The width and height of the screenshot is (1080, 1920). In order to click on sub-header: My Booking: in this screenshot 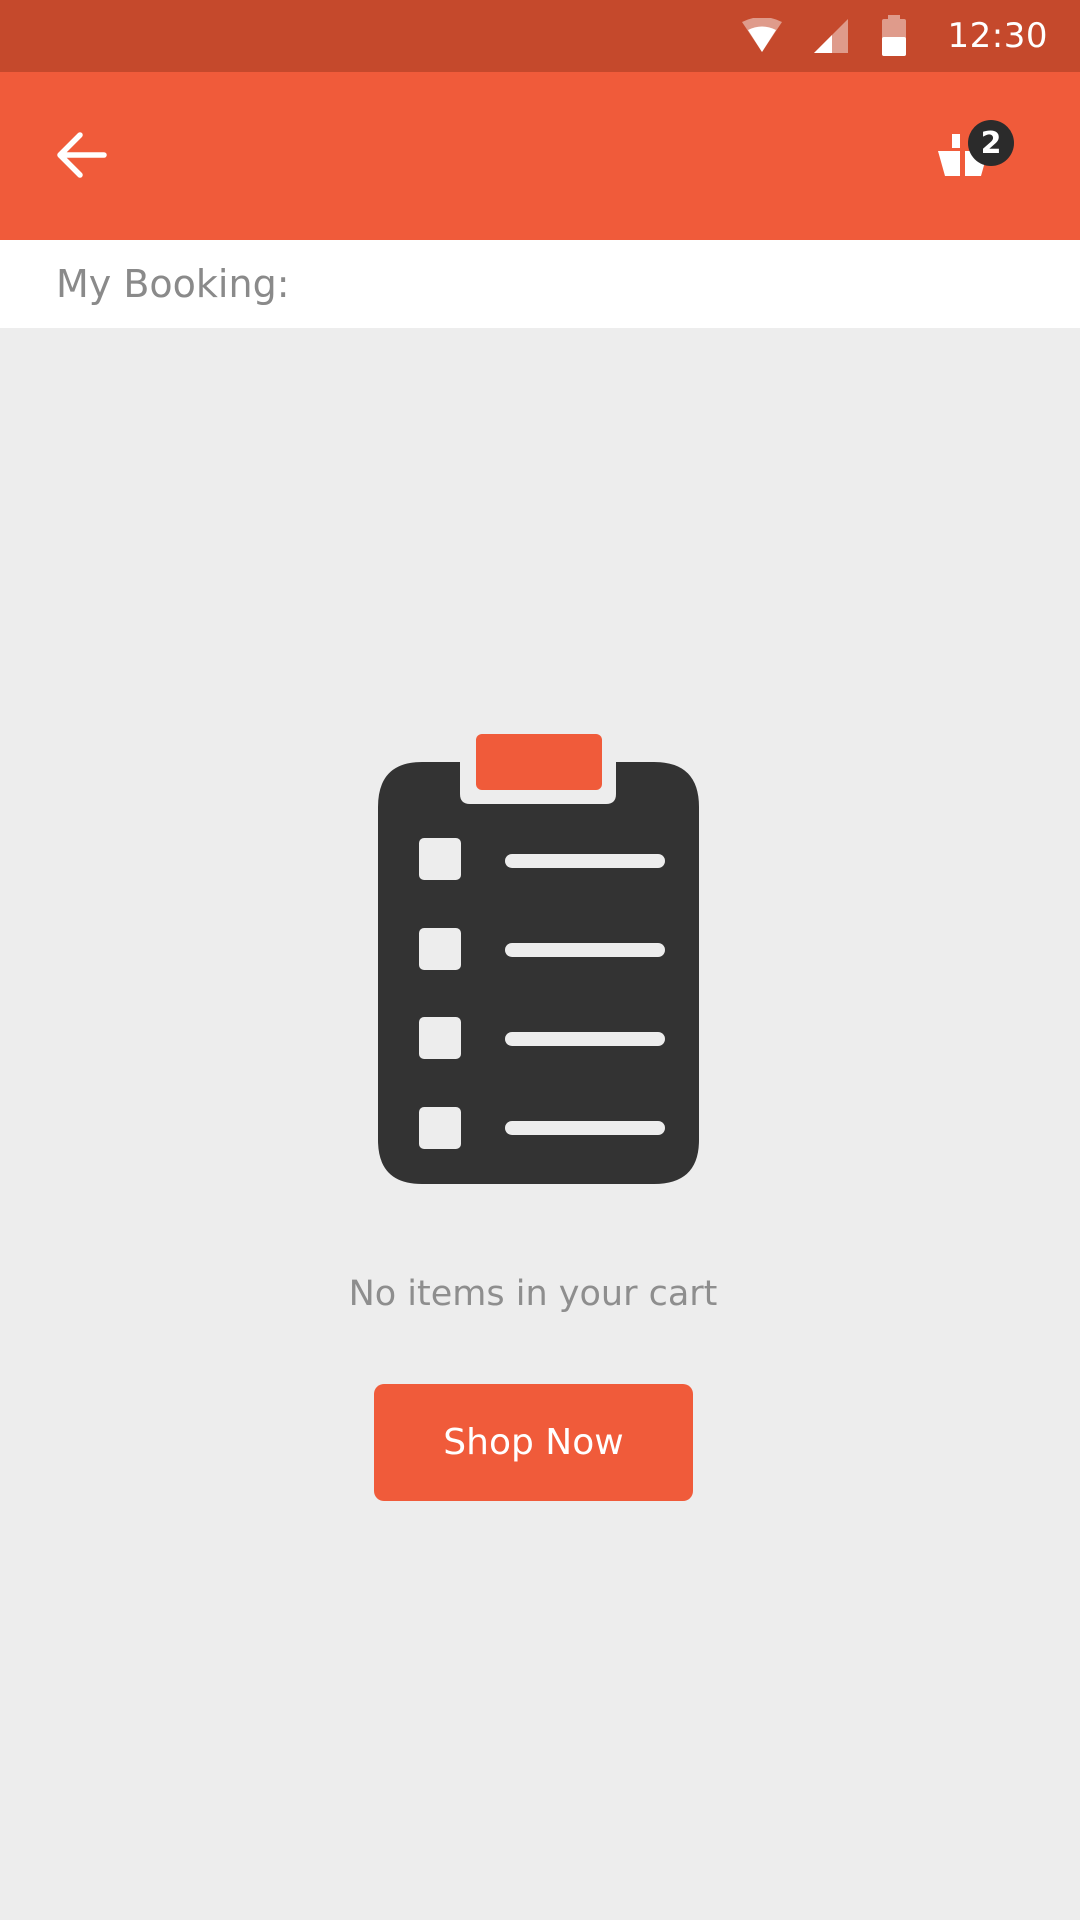, I will do `click(540, 284)`.